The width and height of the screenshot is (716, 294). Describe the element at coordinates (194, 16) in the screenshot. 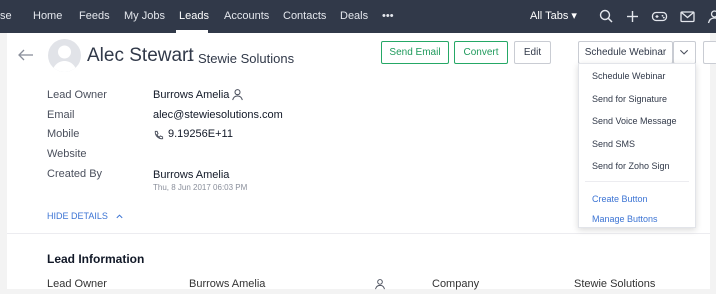

I see `nav-item-leads: Leads` at that location.